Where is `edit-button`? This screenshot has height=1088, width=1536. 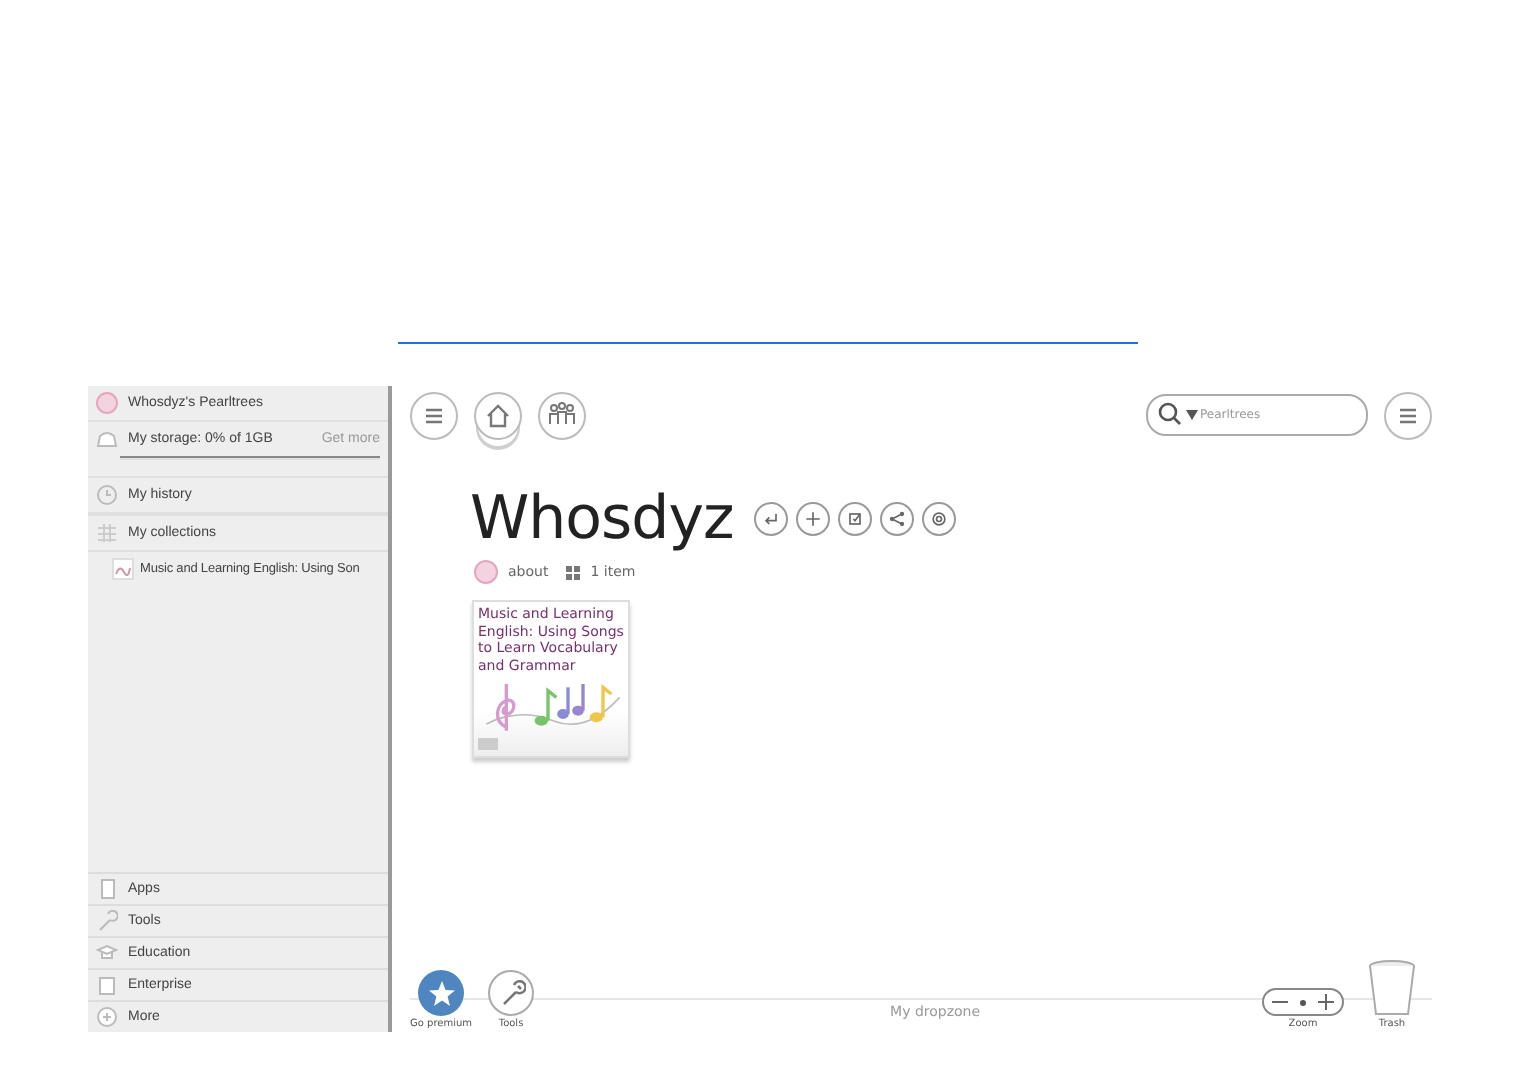
edit-button is located at coordinates (854, 519).